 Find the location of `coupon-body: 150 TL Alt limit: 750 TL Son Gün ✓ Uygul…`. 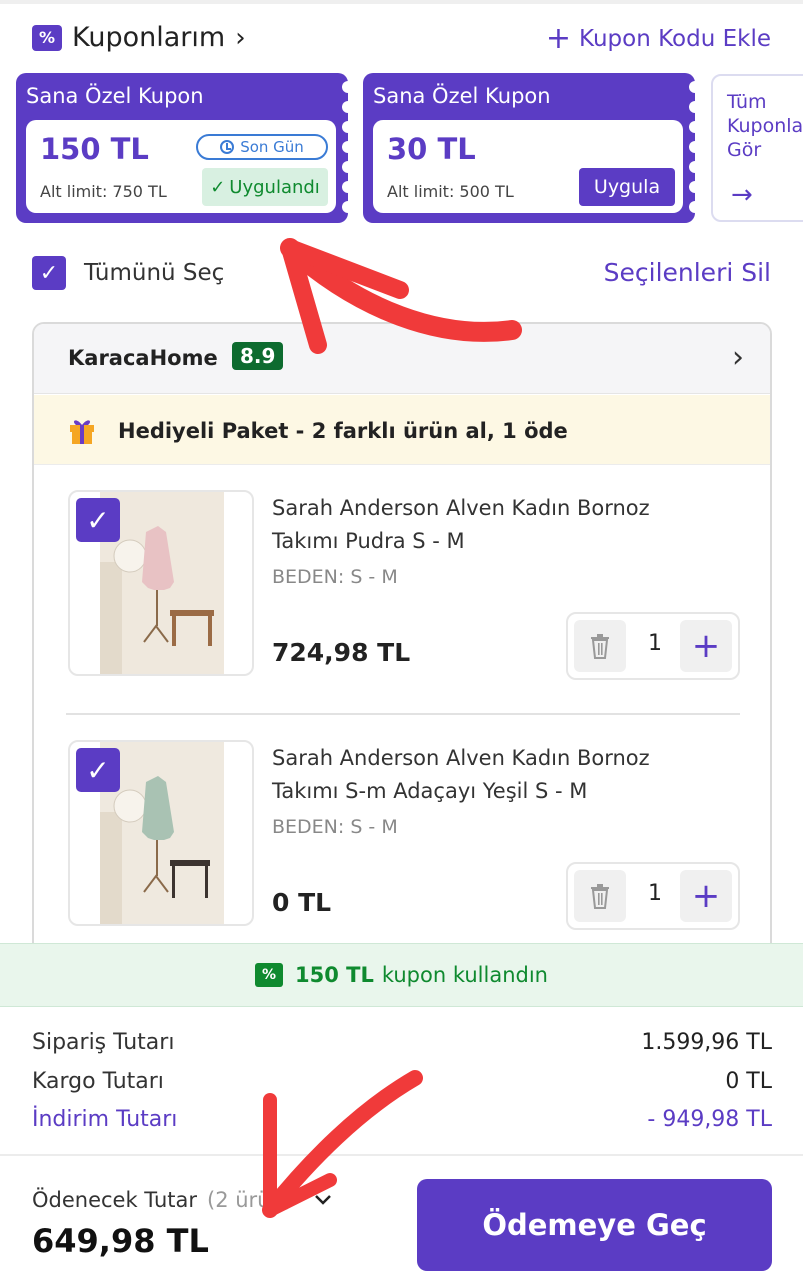

coupon-body: 150 TL Alt limit: 750 TL Son Gün ✓ Uygul… is located at coordinates (181, 166).